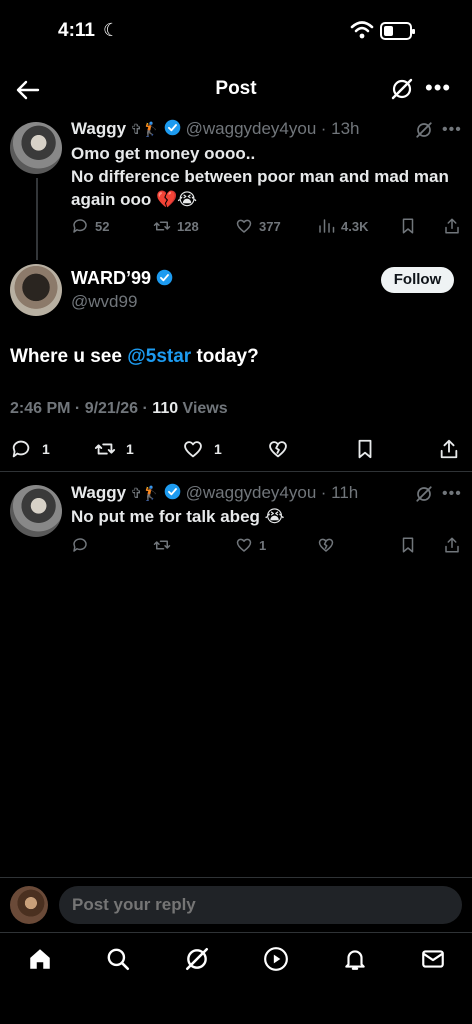  Describe the element at coordinates (178, 516) in the screenshot. I see `tweet-text: No put me for talk abeg 😭` at that location.